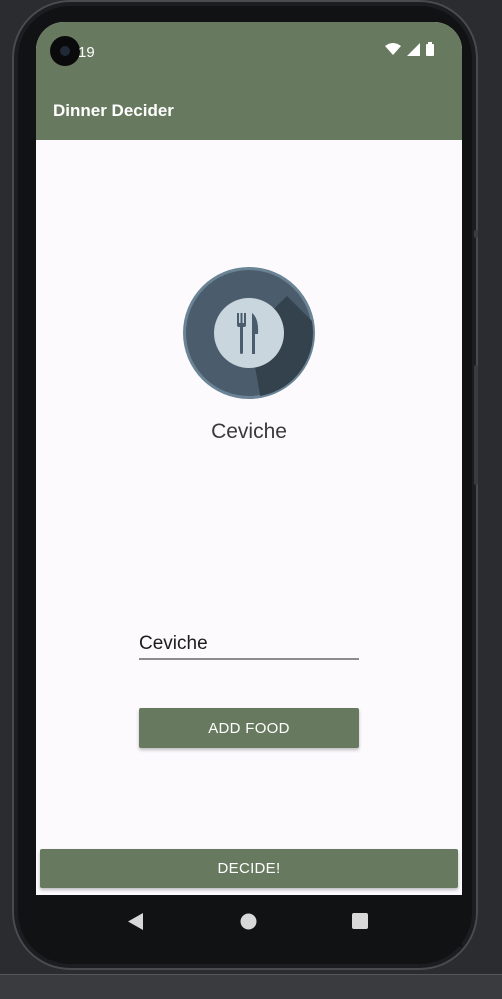 The image size is (502, 999). I want to click on power-button, so click(476, 234).